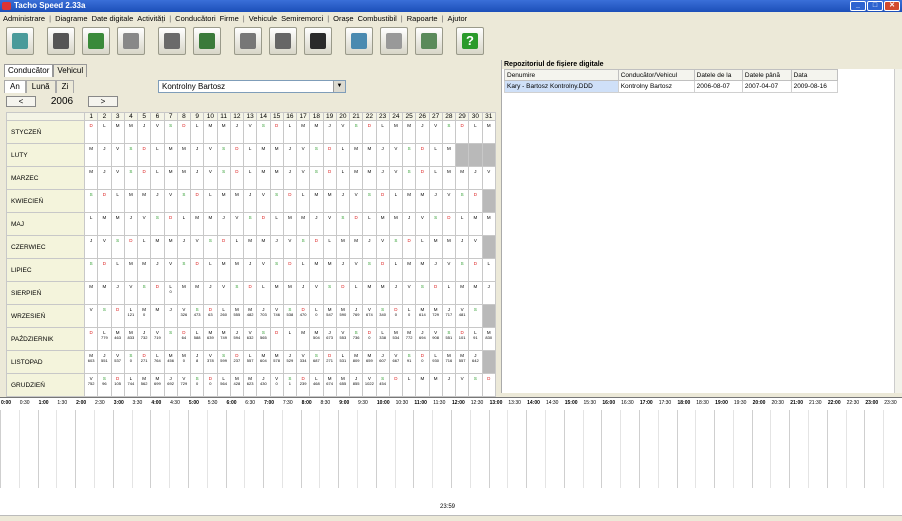 The height and width of the screenshot is (521, 902). I want to click on menu-item-6: Vehicule, so click(263, 18).